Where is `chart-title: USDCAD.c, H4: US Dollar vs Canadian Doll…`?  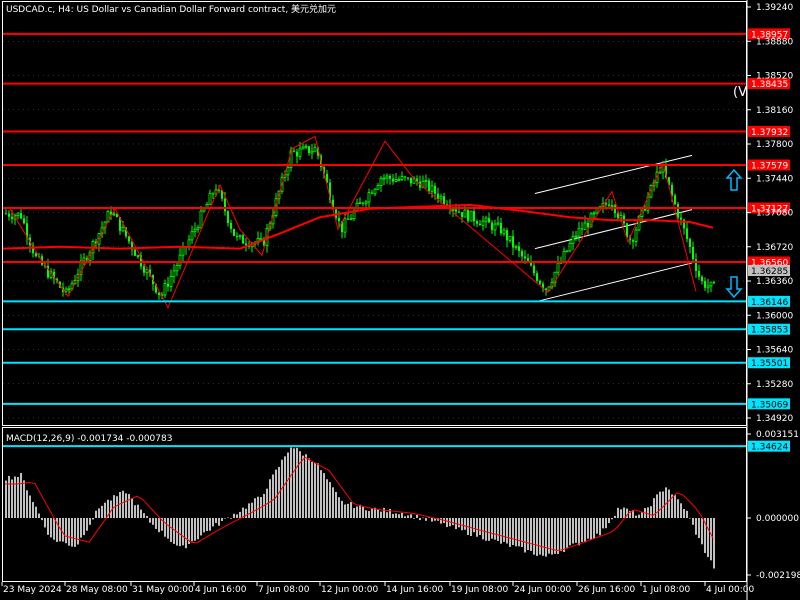
chart-title: USDCAD.c, H4: US Dollar vs Canadian Doll… is located at coordinates (171, 9).